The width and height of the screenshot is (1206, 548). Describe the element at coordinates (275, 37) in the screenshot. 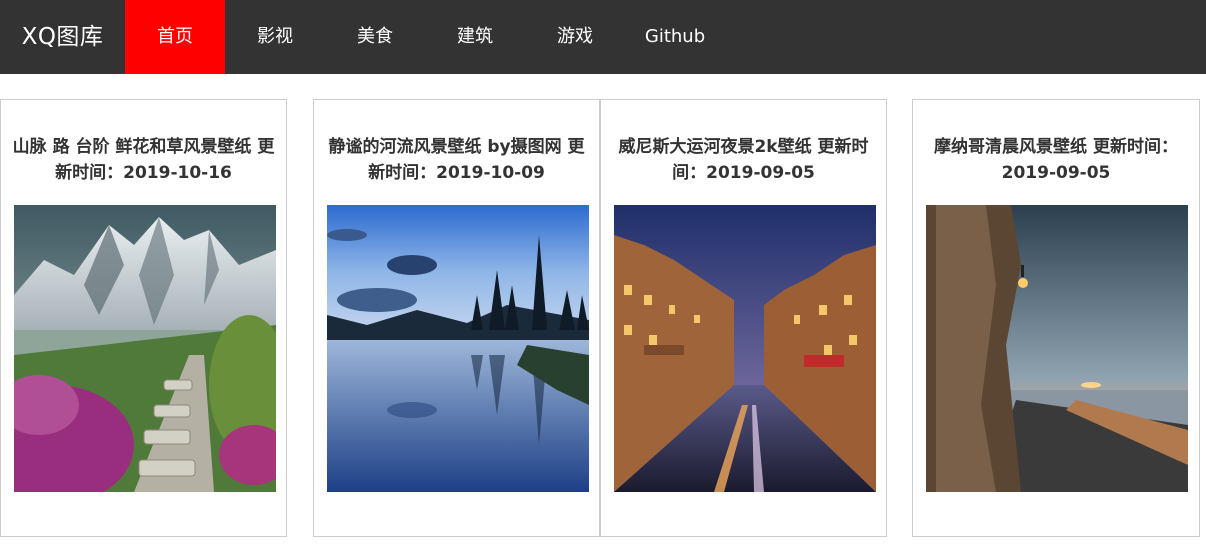

I see `nav-item-movies: 影视` at that location.